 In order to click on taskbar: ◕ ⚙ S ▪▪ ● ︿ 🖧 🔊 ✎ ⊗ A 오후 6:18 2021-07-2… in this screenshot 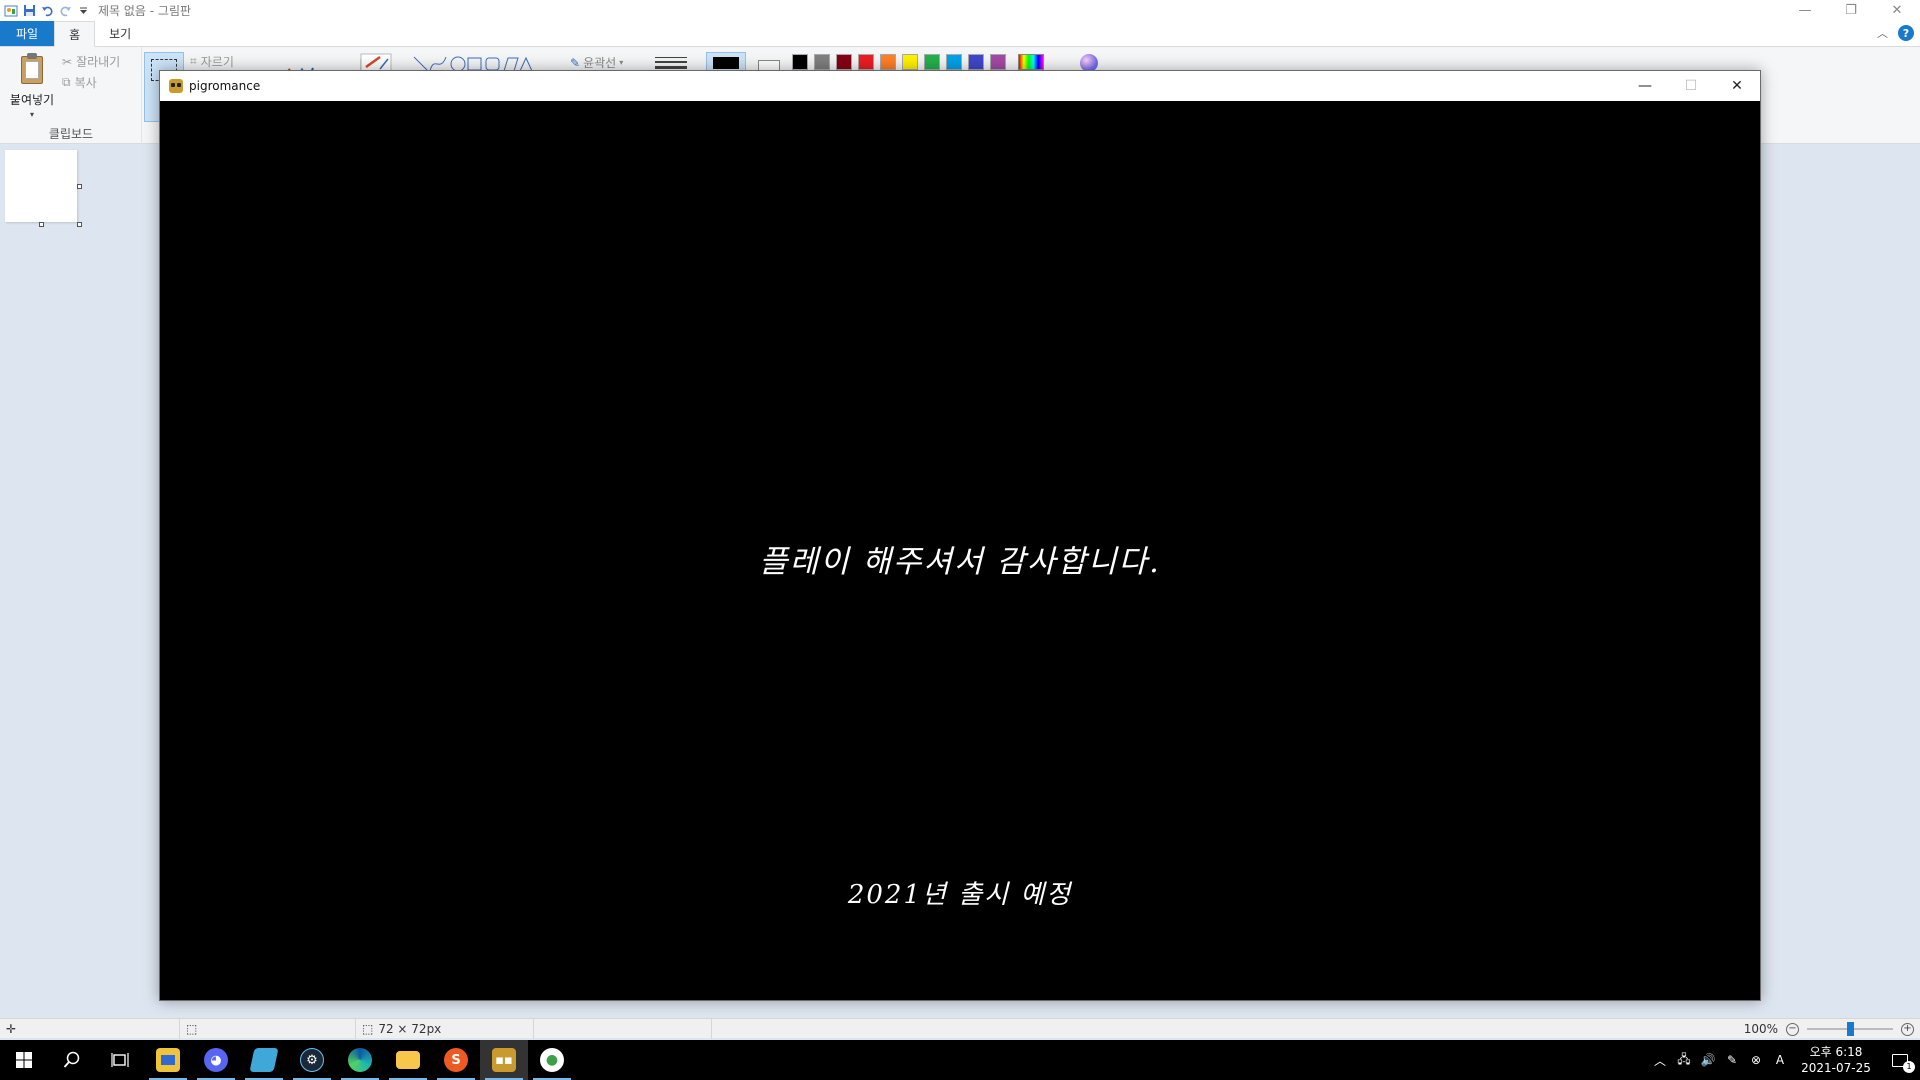, I will do `click(960, 1060)`.